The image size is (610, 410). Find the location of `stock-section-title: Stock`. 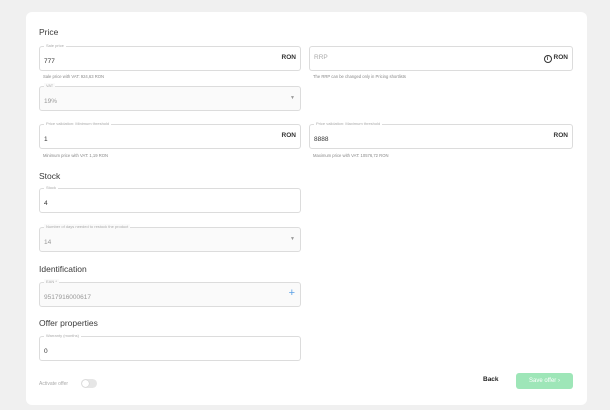

stock-section-title: Stock is located at coordinates (50, 176).